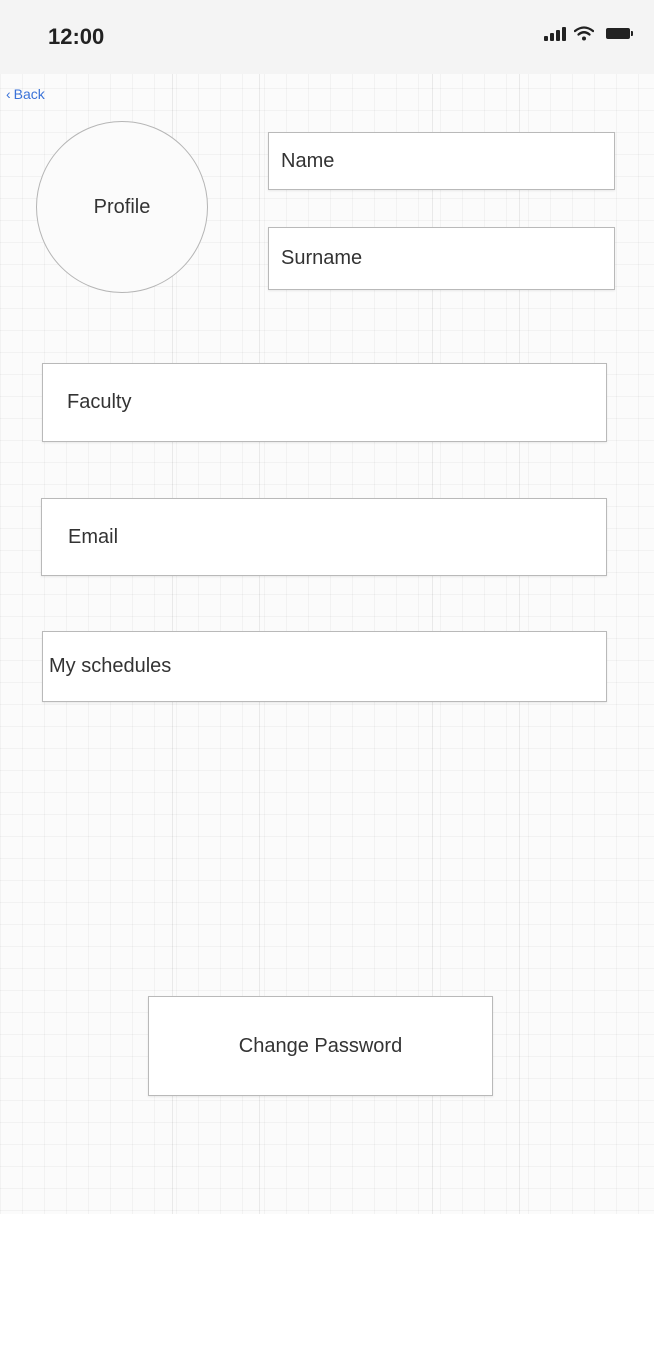  I want to click on profile-avatar: Profile, so click(122, 207).